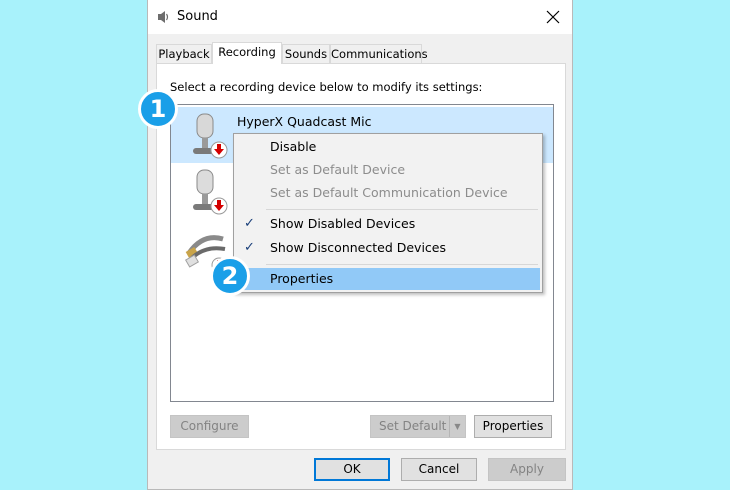 This screenshot has width=730, height=490. What do you see at coordinates (358, 247) in the screenshot?
I see `menu-item-label: Show Disconnected Devices` at bounding box center [358, 247].